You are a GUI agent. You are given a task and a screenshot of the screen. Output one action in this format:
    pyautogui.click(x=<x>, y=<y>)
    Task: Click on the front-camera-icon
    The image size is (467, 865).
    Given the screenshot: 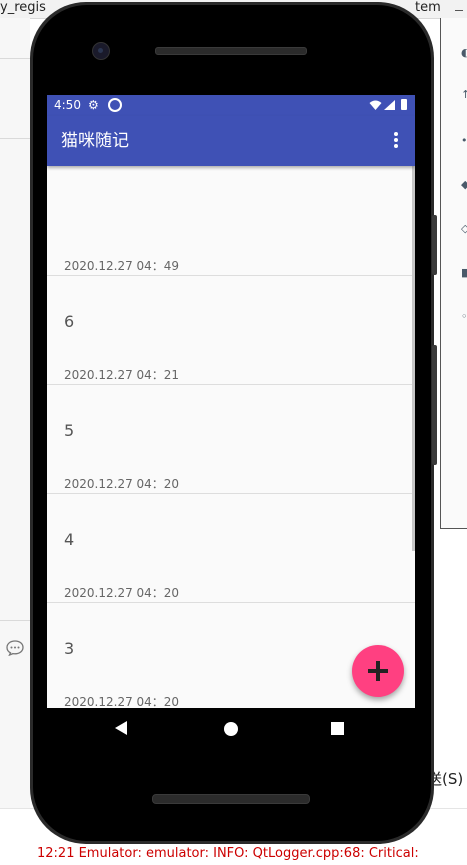 What is the action you would take?
    pyautogui.click(x=101, y=51)
    